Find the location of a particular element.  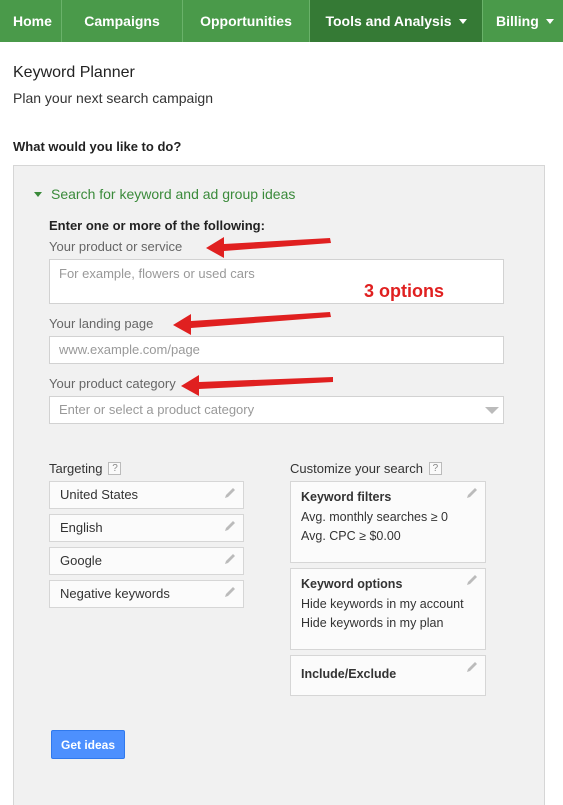

nav-billing: Billing is located at coordinates (523, 21).